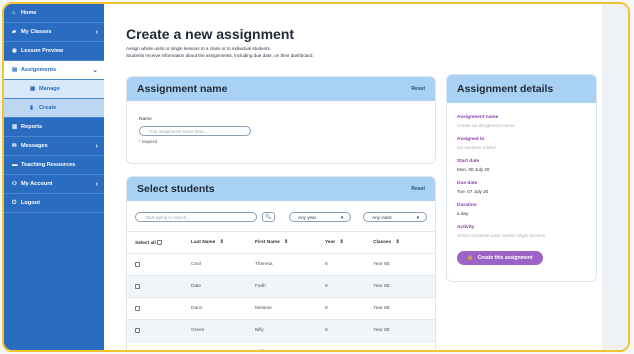 The width and height of the screenshot is (634, 354). What do you see at coordinates (473, 169) in the screenshot?
I see `detail-value: Mon. 06 July 20` at bounding box center [473, 169].